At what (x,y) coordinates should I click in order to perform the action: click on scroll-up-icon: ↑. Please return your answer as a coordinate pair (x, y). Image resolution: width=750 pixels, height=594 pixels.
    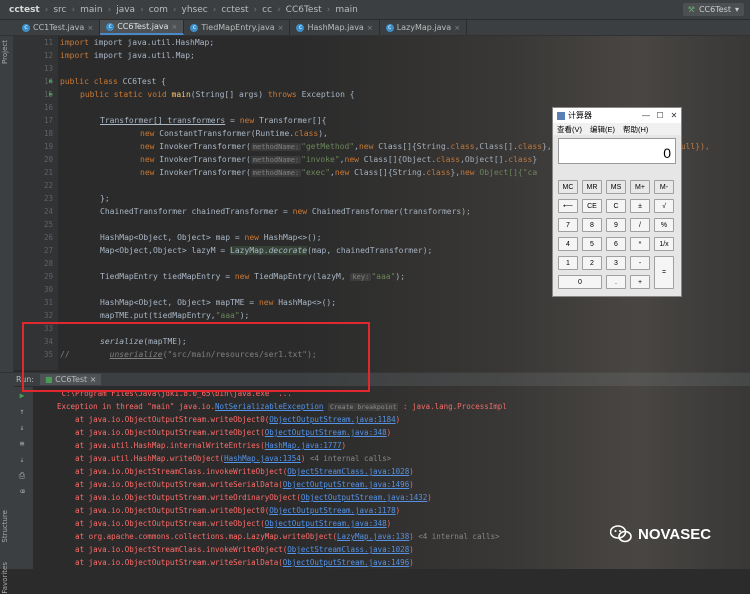
    Looking at the image, I should click on (22, 412).